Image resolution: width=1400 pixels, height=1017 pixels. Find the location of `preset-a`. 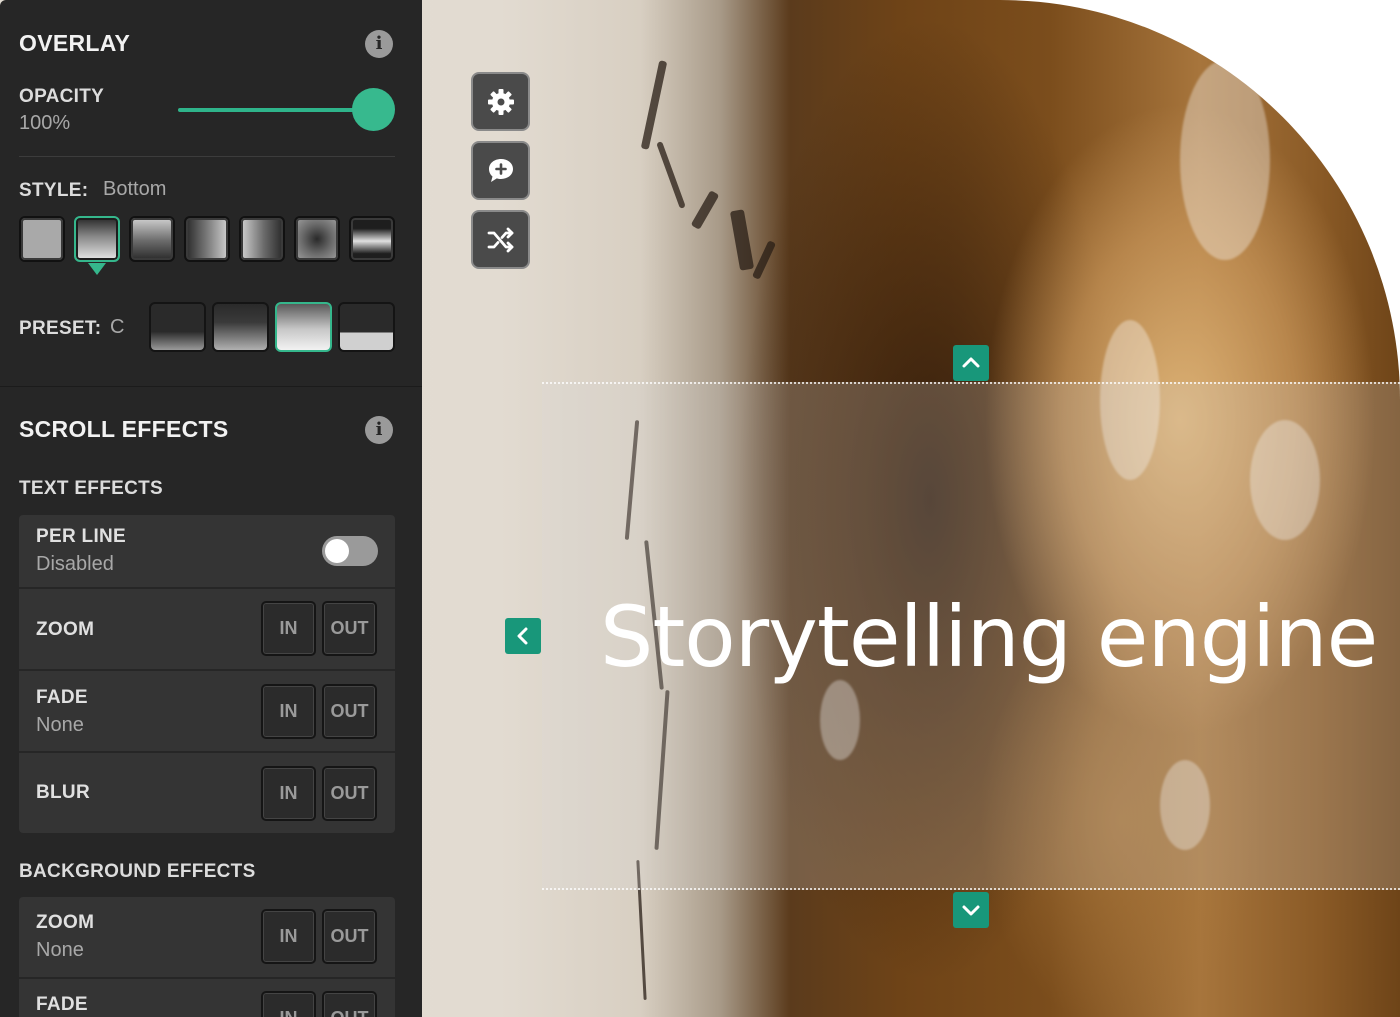

preset-a is located at coordinates (177, 327).